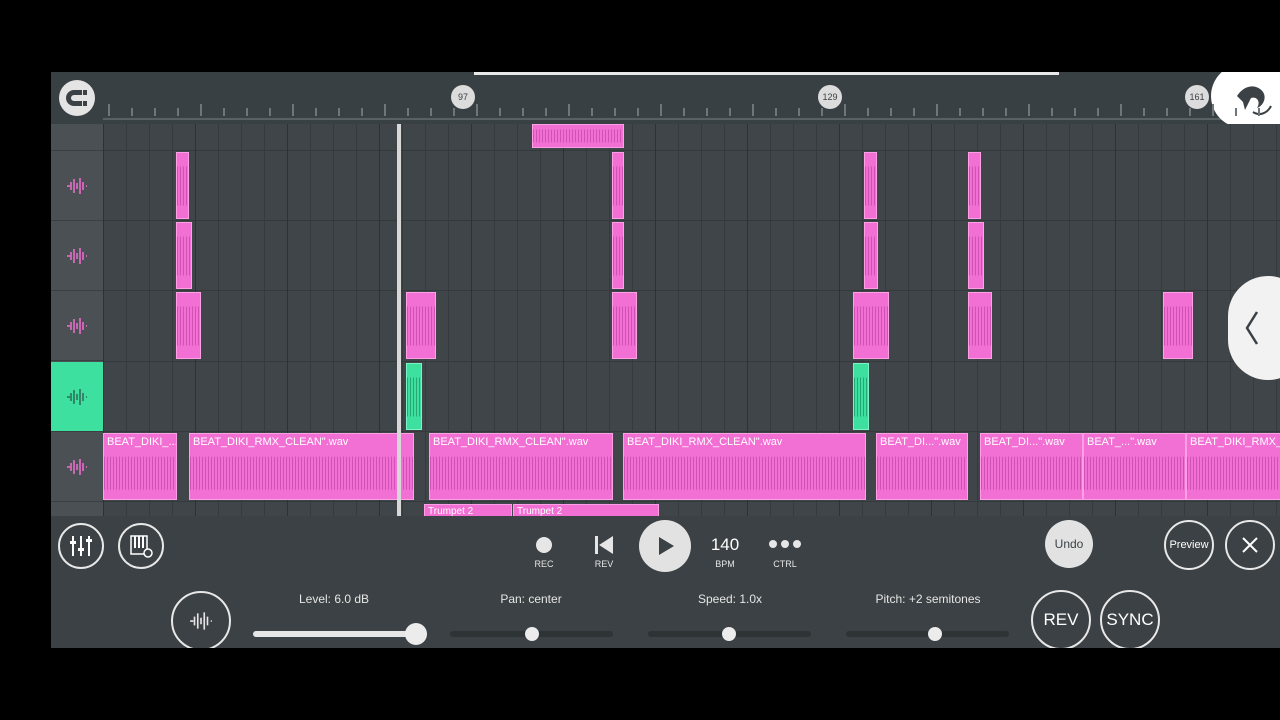  What do you see at coordinates (935, 634) in the screenshot?
I see `pitch-slider-knob` at bounding box center [935, 634].